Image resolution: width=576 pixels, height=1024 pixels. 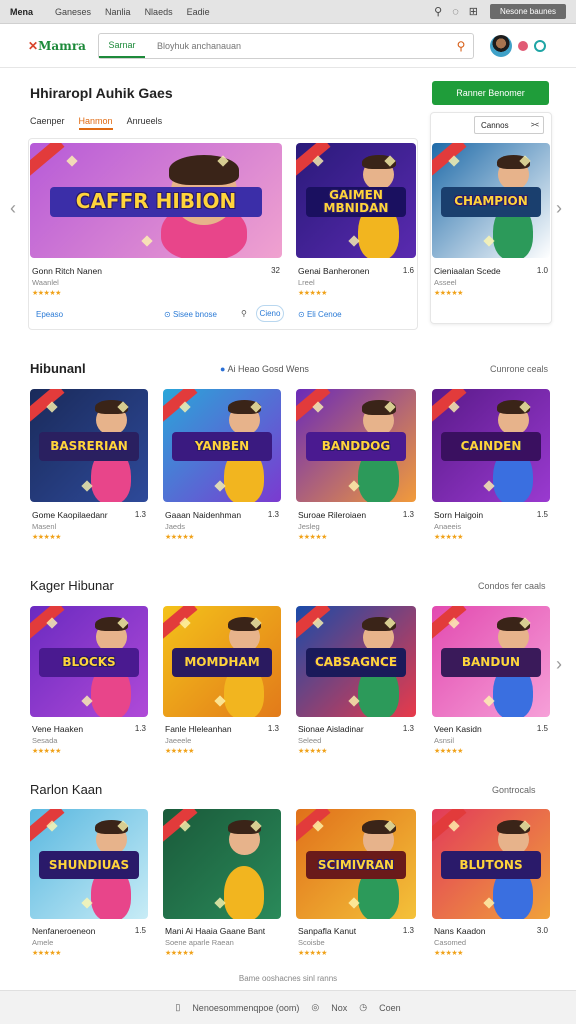 I want to click on featured-link: Epeaso, so click(x=49, y=314).